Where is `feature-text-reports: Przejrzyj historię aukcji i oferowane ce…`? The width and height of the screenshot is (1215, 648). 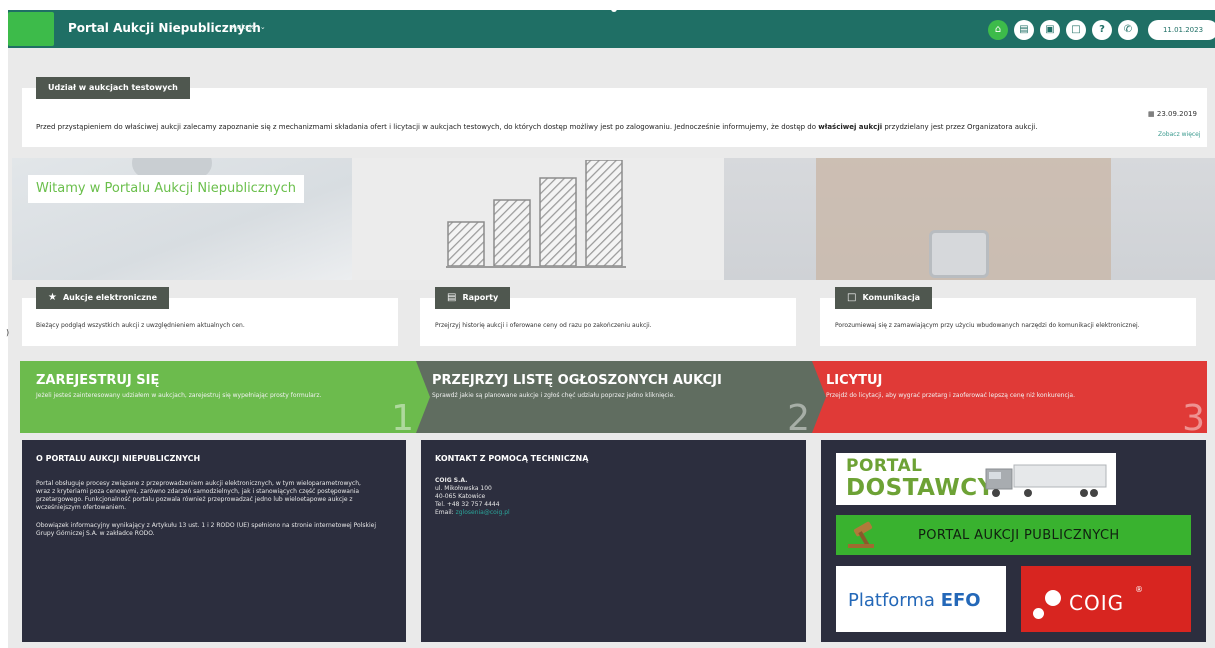
feature-text-reports: Przejrzyj historię aukcji i oferowane ce… is located at coordinates (543, 325).